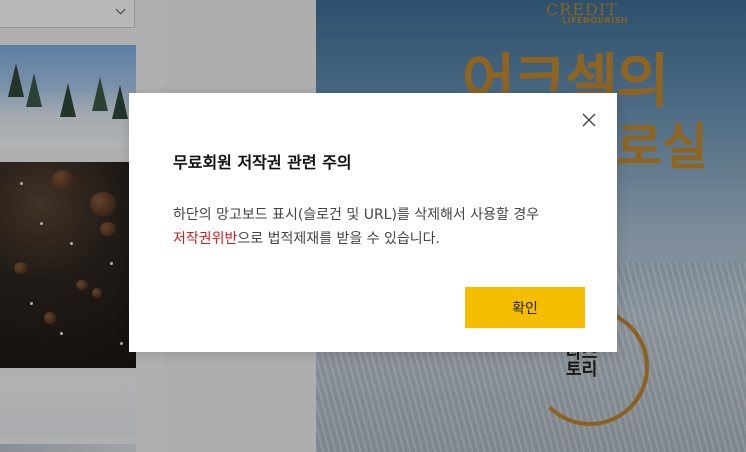  Describe the element at coordinates (338, 239) in the screenshot. I see `dialog-message-line2: 으로 법적제재를 받을 수 있습니다.` at that location.